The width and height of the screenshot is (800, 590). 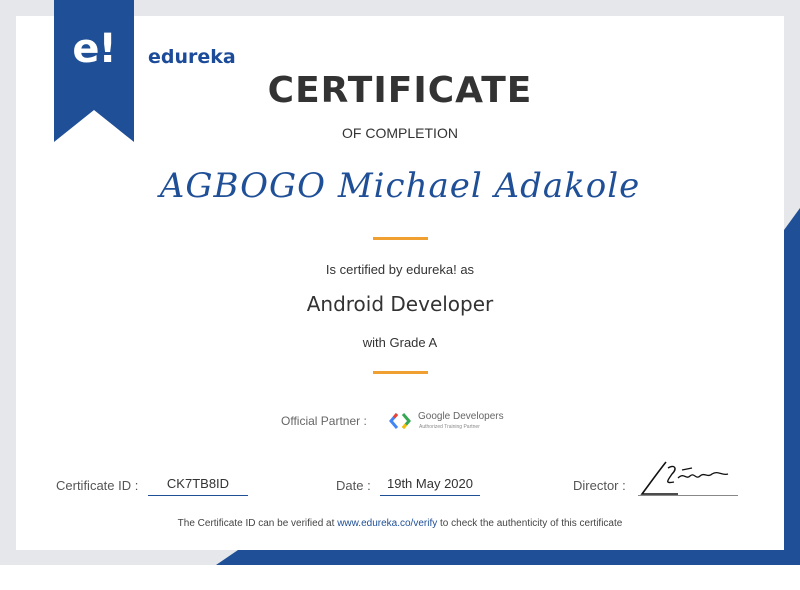 What do you see at coordinates (688, 495) in the screenshot?
I see `signature-underline` at bounding box center [688, 495].